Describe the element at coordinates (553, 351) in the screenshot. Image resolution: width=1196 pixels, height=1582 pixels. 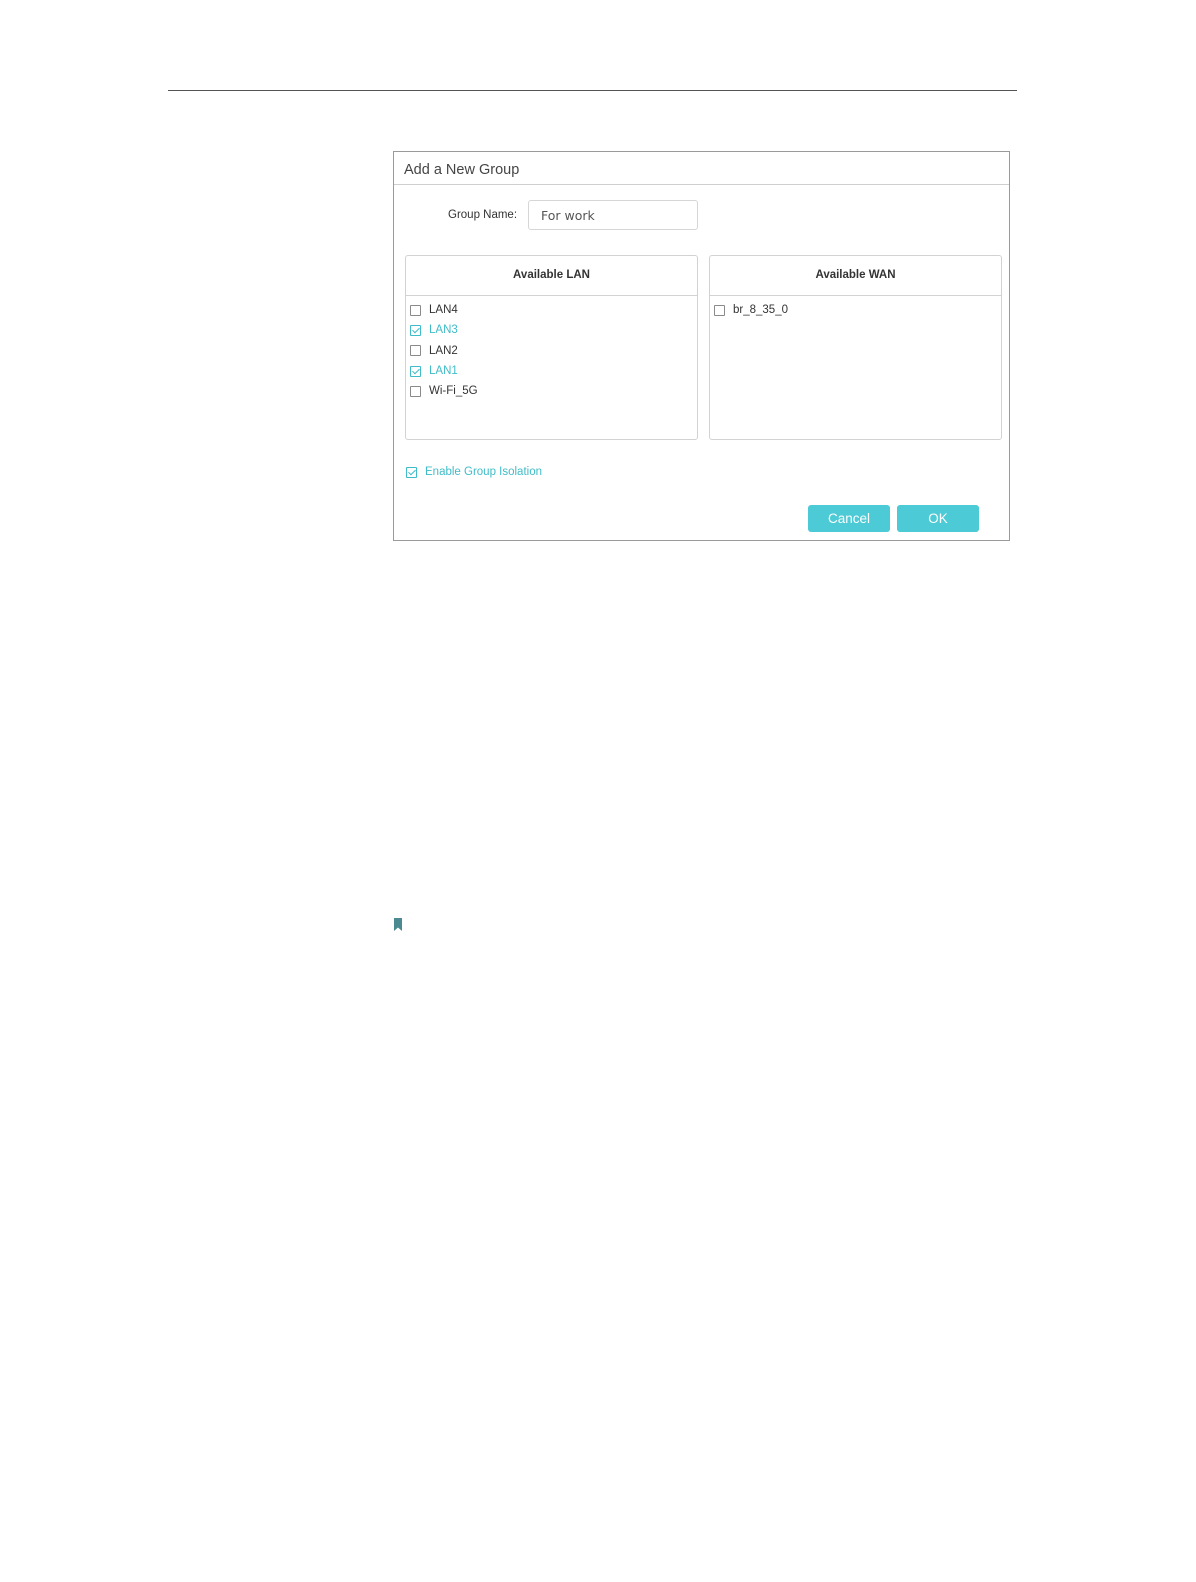
I see `lan-item-lan2: LAN2` at that location.